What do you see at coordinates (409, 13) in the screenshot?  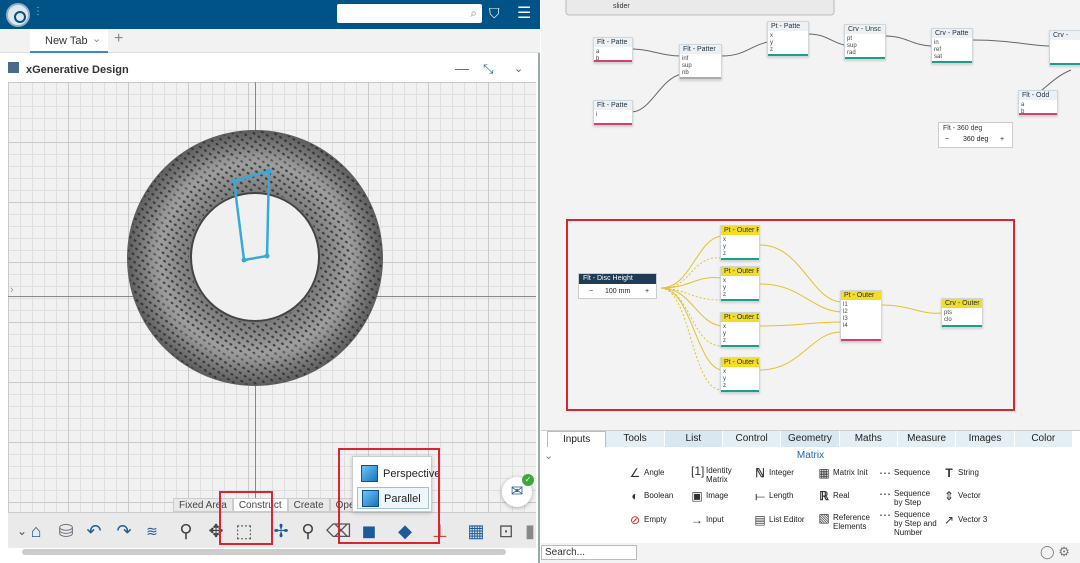 I see `search-input: ⌕` at bounding box center [409, 13].